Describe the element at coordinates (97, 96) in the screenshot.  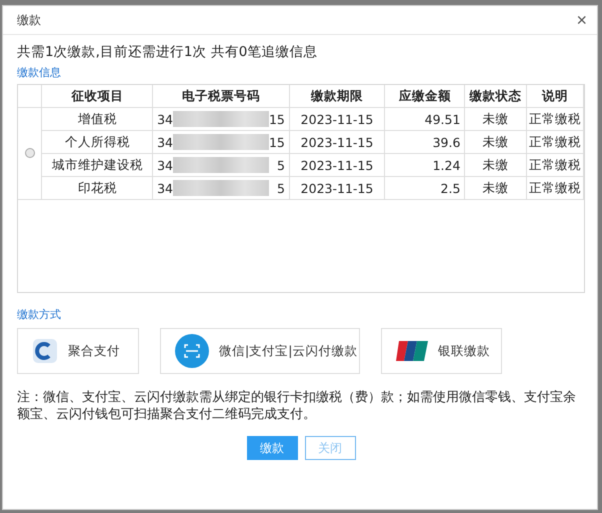
I see `column-header: 征收项目` at that location.